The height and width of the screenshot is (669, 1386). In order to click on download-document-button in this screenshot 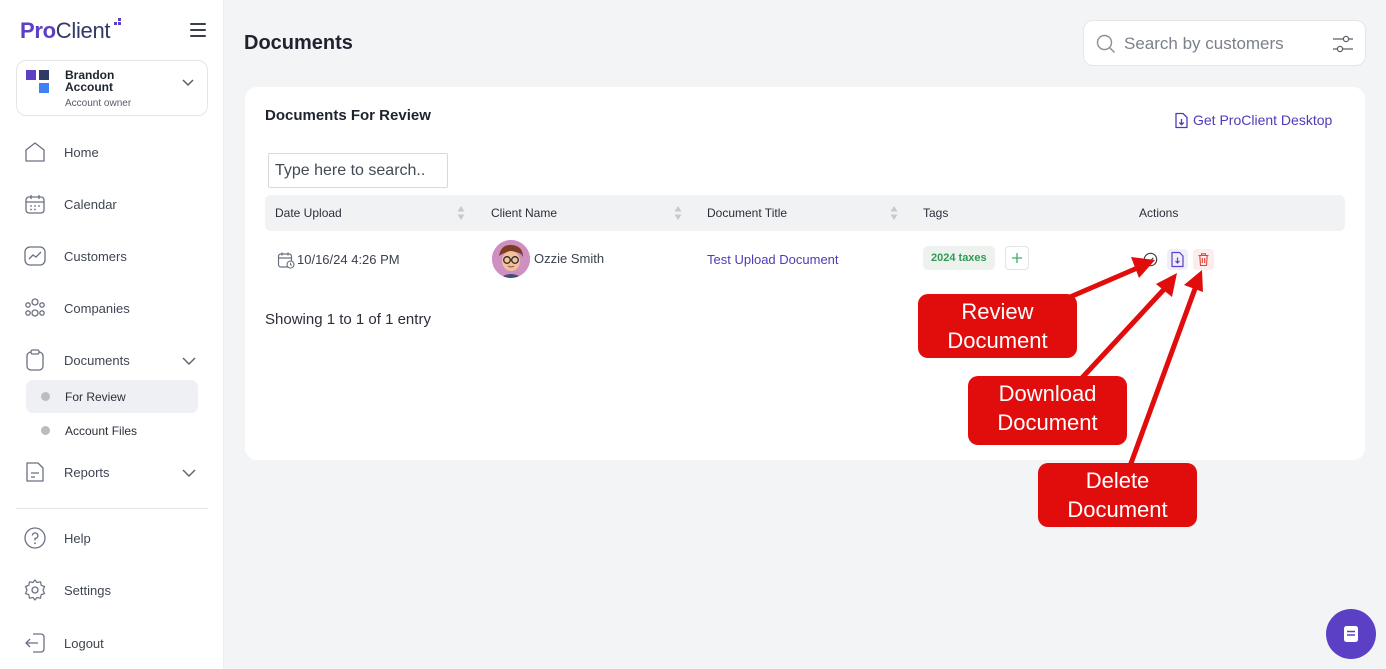, I will do `click(1177, 259)`.